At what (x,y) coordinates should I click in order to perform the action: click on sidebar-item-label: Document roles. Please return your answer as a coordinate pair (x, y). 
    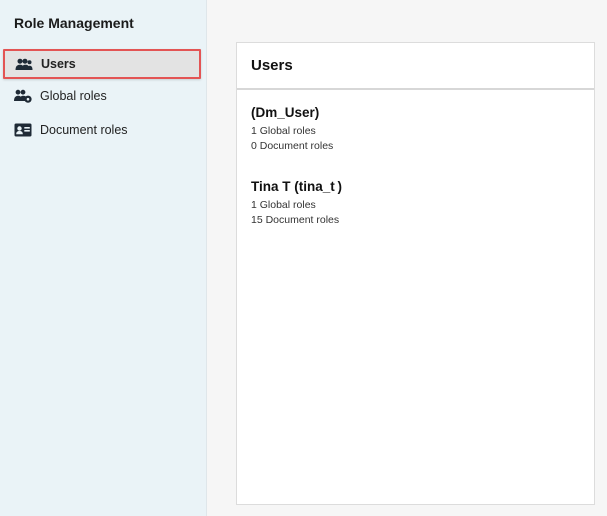
    Looking at the image, I should click on (84, 130).